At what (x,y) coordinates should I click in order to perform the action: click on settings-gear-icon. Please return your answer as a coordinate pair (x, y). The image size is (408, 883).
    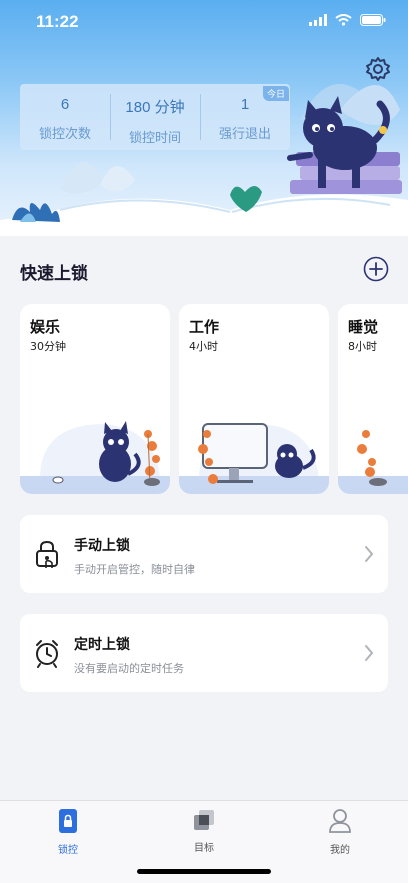
    Looking at the image, I should click on (378, 69).